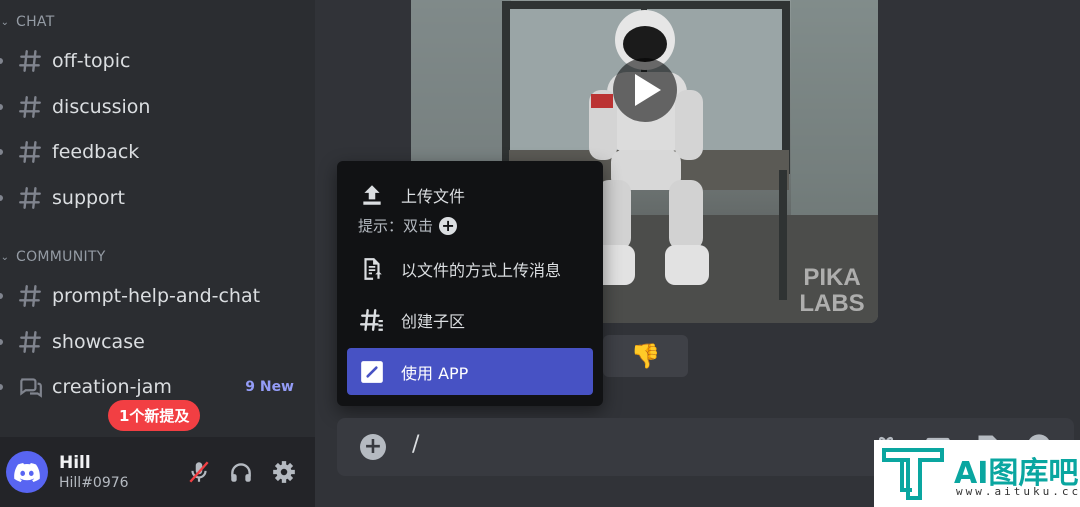 This screenshot has width=1080, height=507. I want to click on channel-prompt-help-and-chat: prompt-help-and-chat, so click(155, 296).